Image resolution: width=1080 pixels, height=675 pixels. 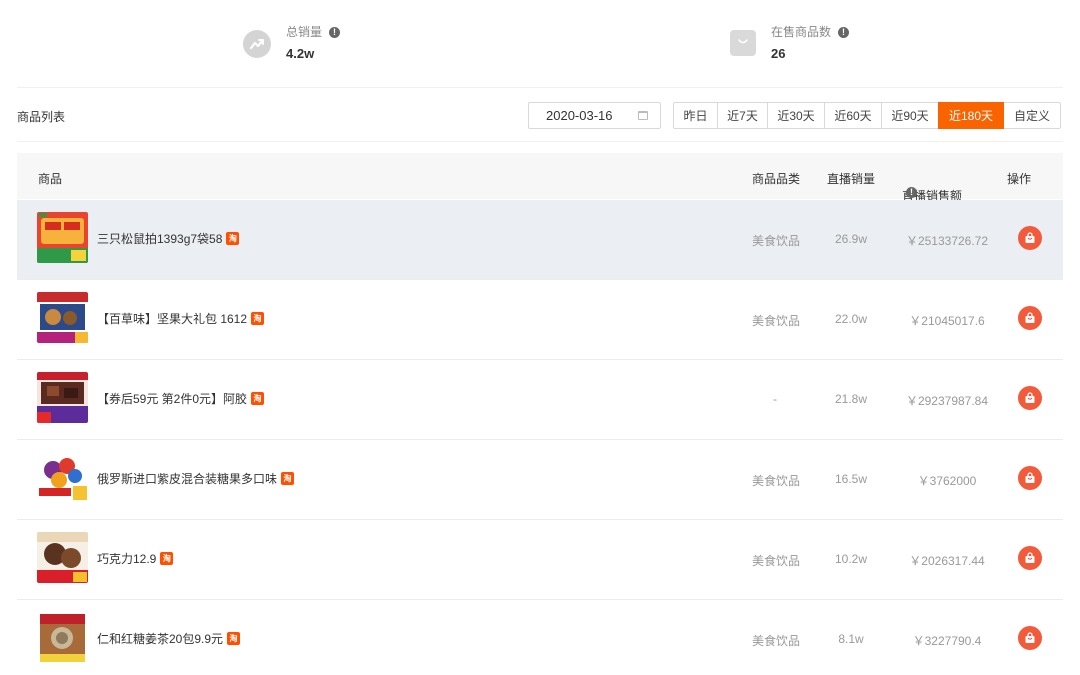 What do you see at coordinates (947, 241) in the screenshot?
I see `amount-cell: ￥25133726.72` at bounding box center [947, 241].